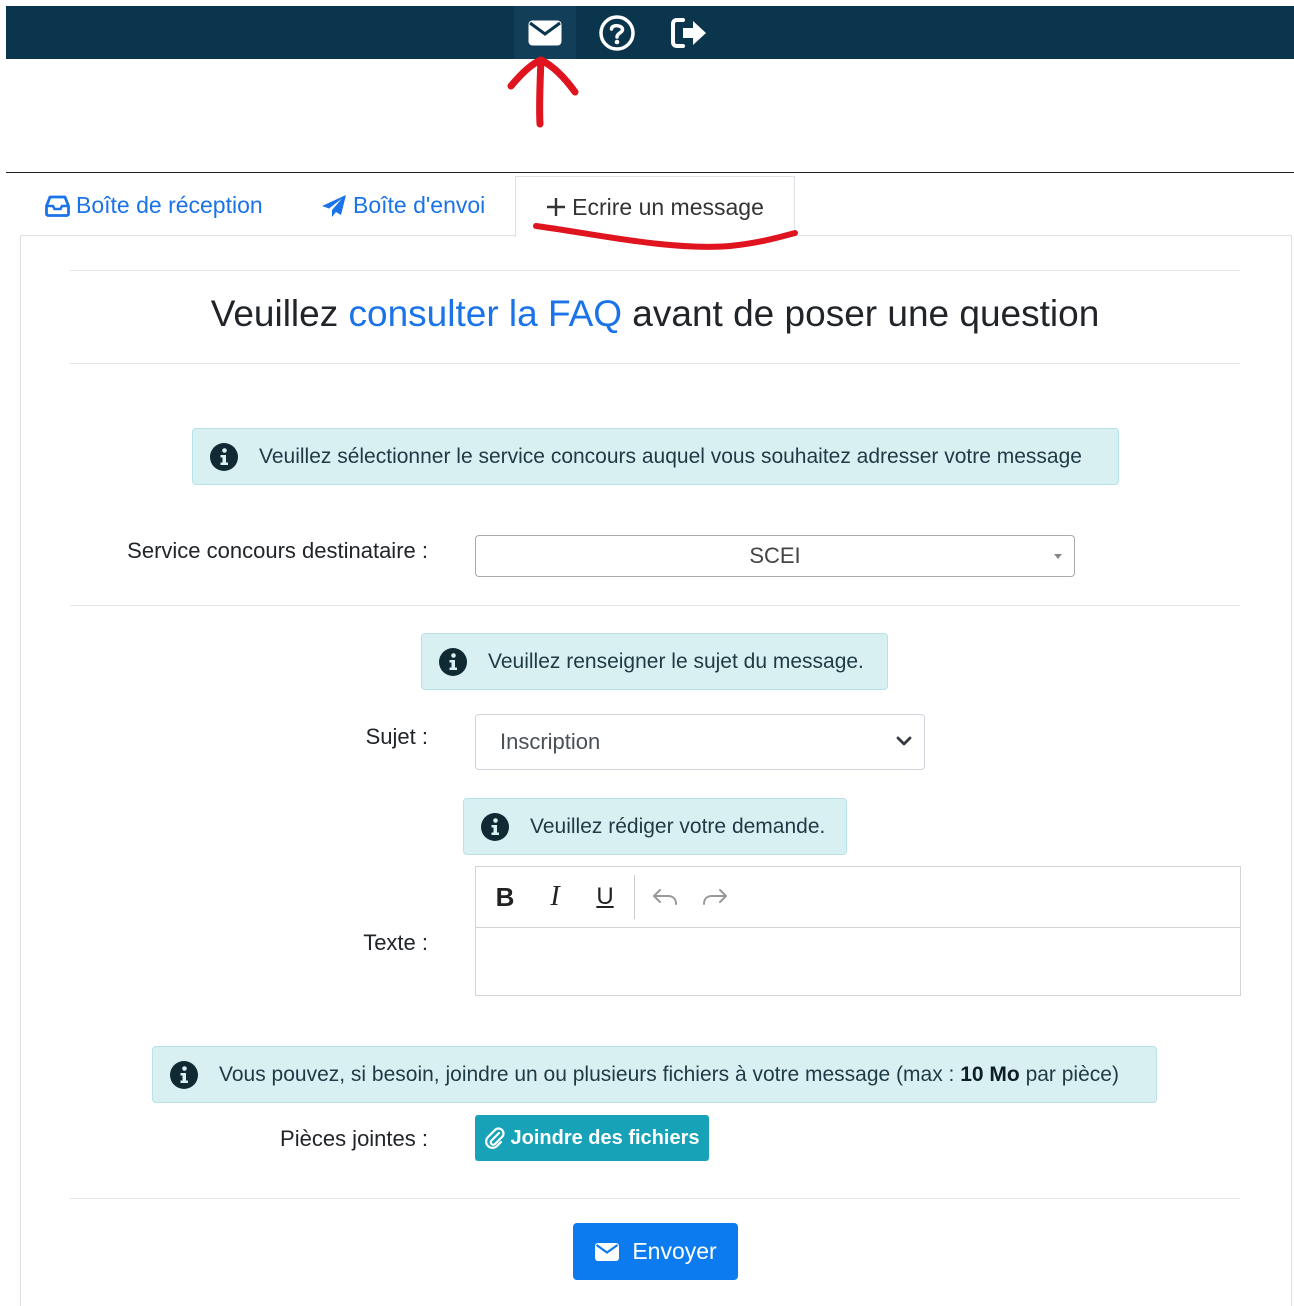 Image resolution: width=1294 pixels, height=1306 pixels. I want to click on subject-label: Sujet :, so click(396, 736).